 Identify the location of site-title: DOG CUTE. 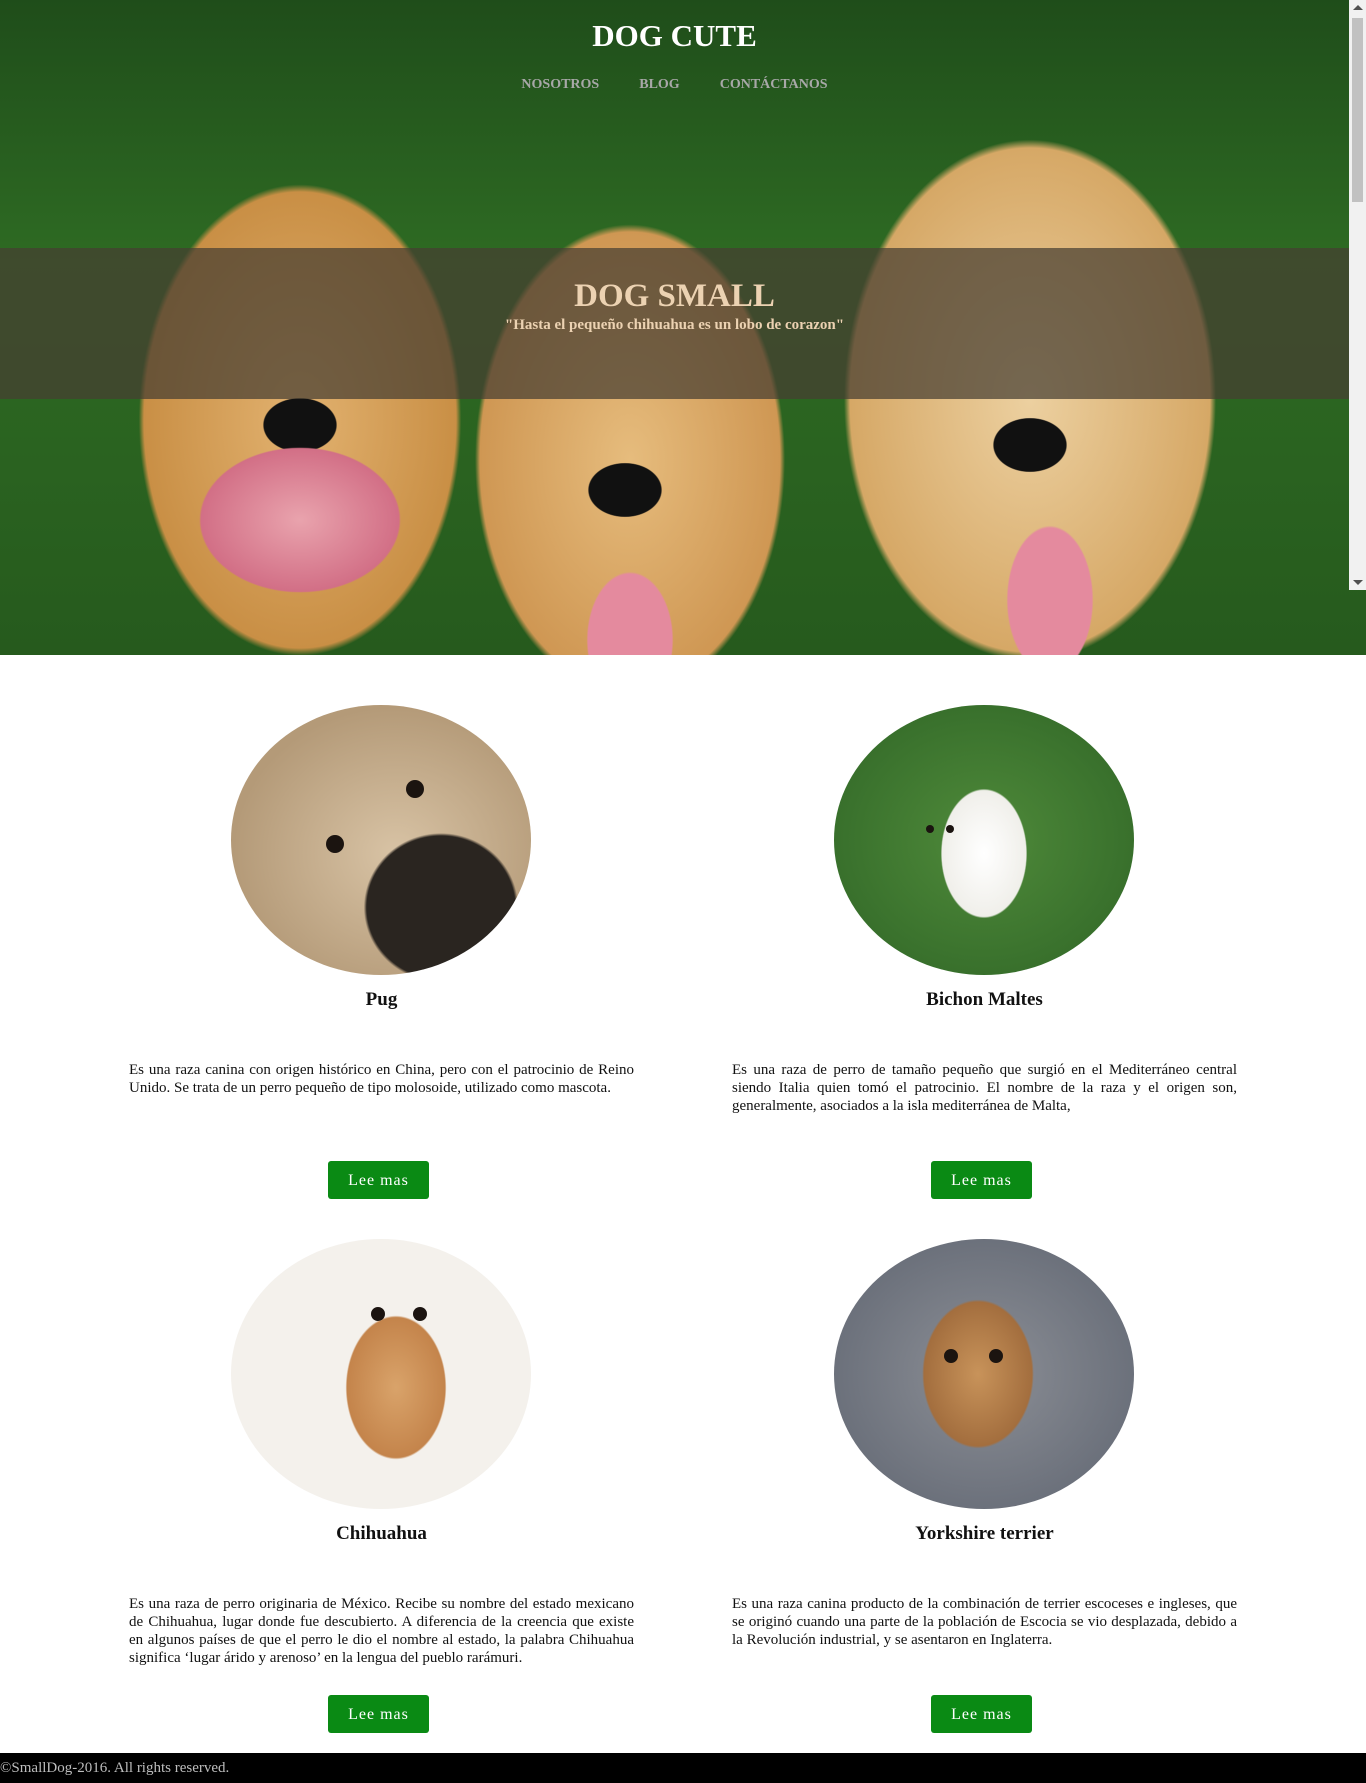
(674, 35).